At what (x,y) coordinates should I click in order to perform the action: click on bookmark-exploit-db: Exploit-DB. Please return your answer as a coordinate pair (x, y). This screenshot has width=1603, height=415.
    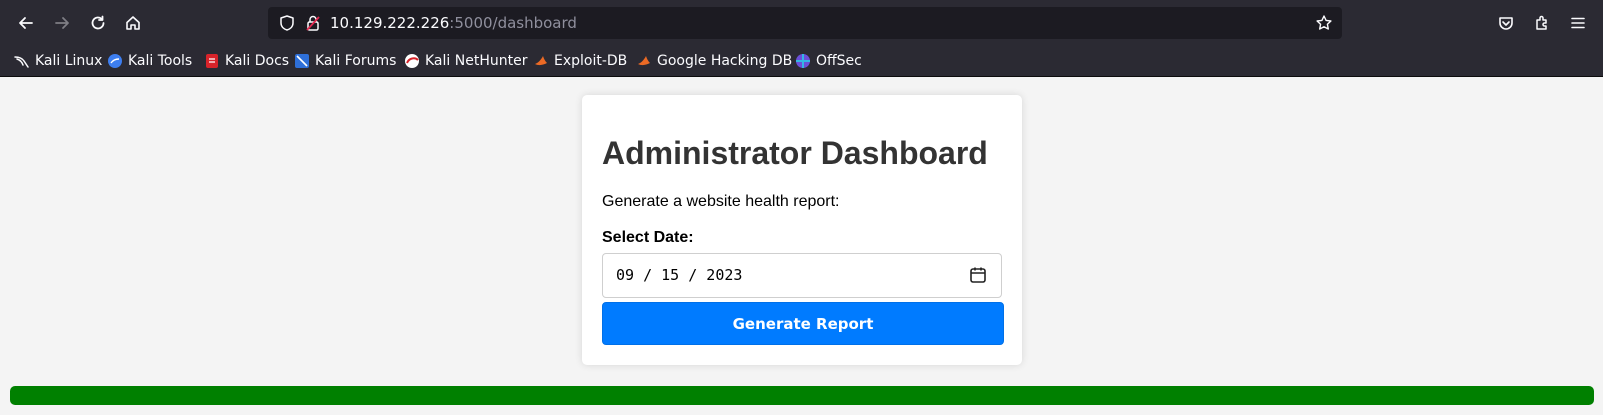
    Looking at the image, I should click on (580, 61).